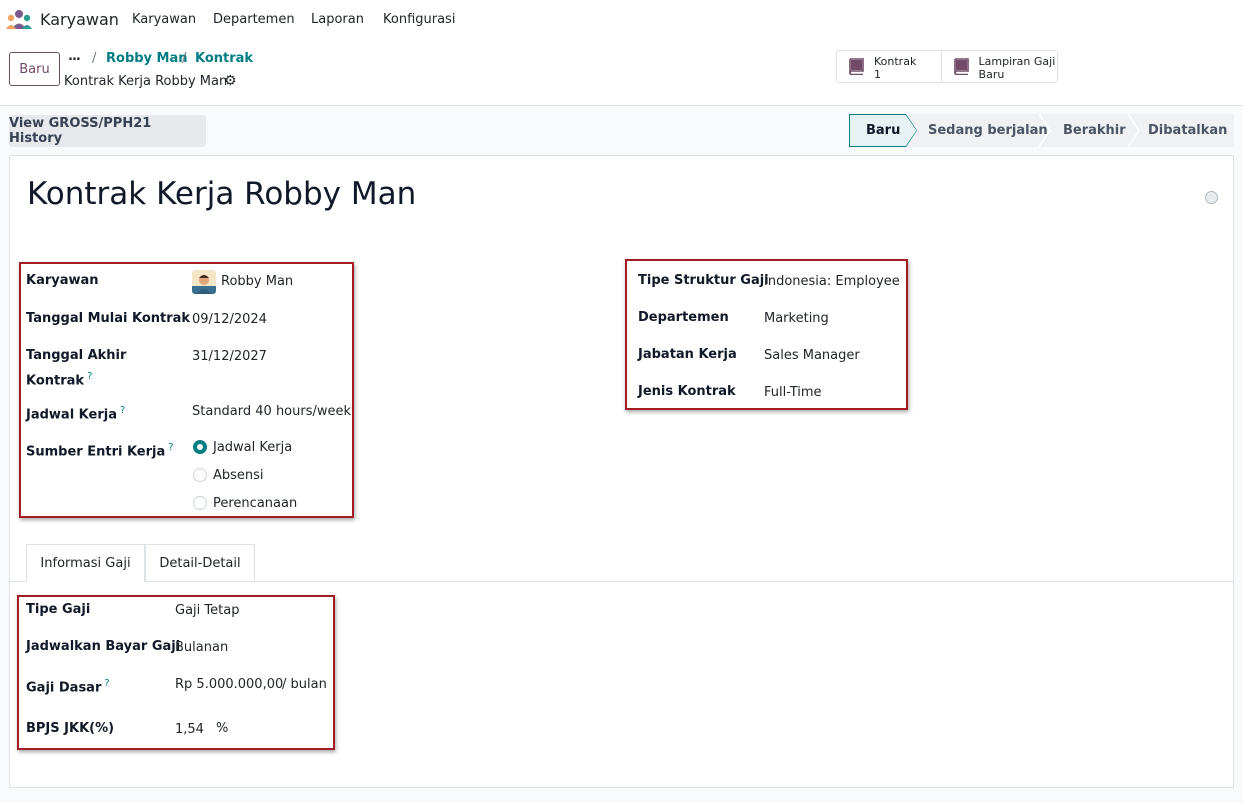 This screenshot has height=803, width=1243. What do you see at coordinates (1187, 130) in the screenshot?
I see `stage-dibatalkan: Dibatalkan` at bounding box center [1187, 130].